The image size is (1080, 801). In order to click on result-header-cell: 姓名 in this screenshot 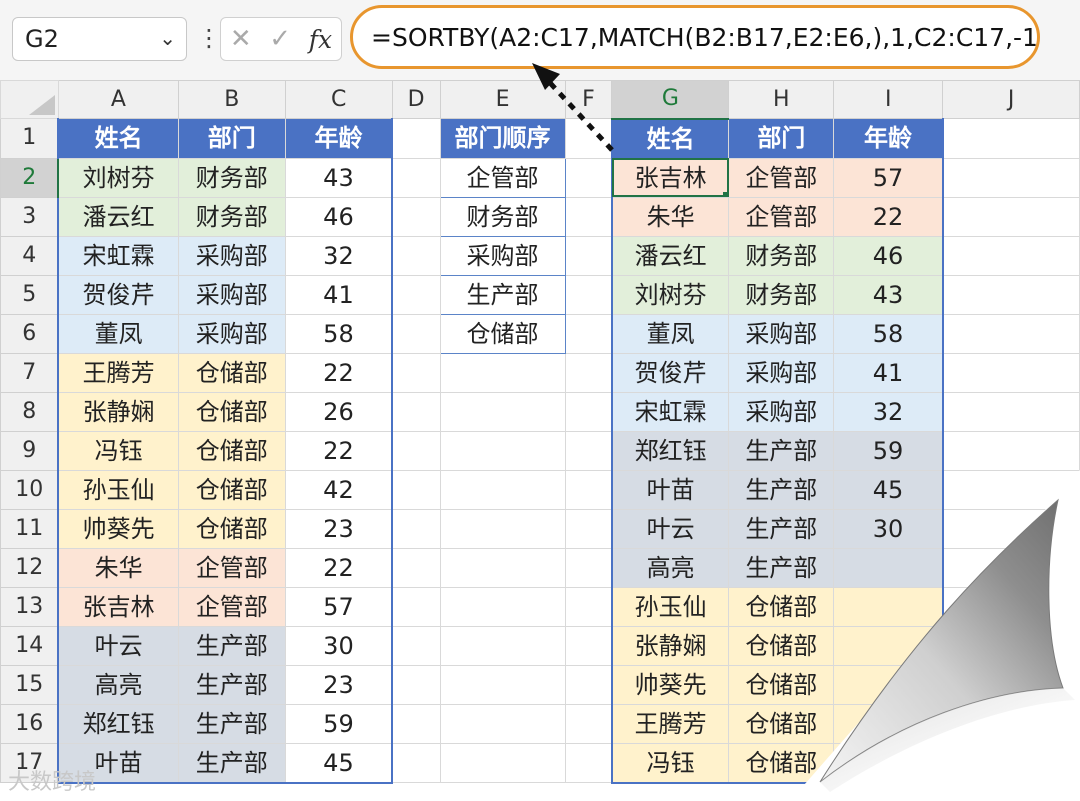, I will do `click(670, 138)`.